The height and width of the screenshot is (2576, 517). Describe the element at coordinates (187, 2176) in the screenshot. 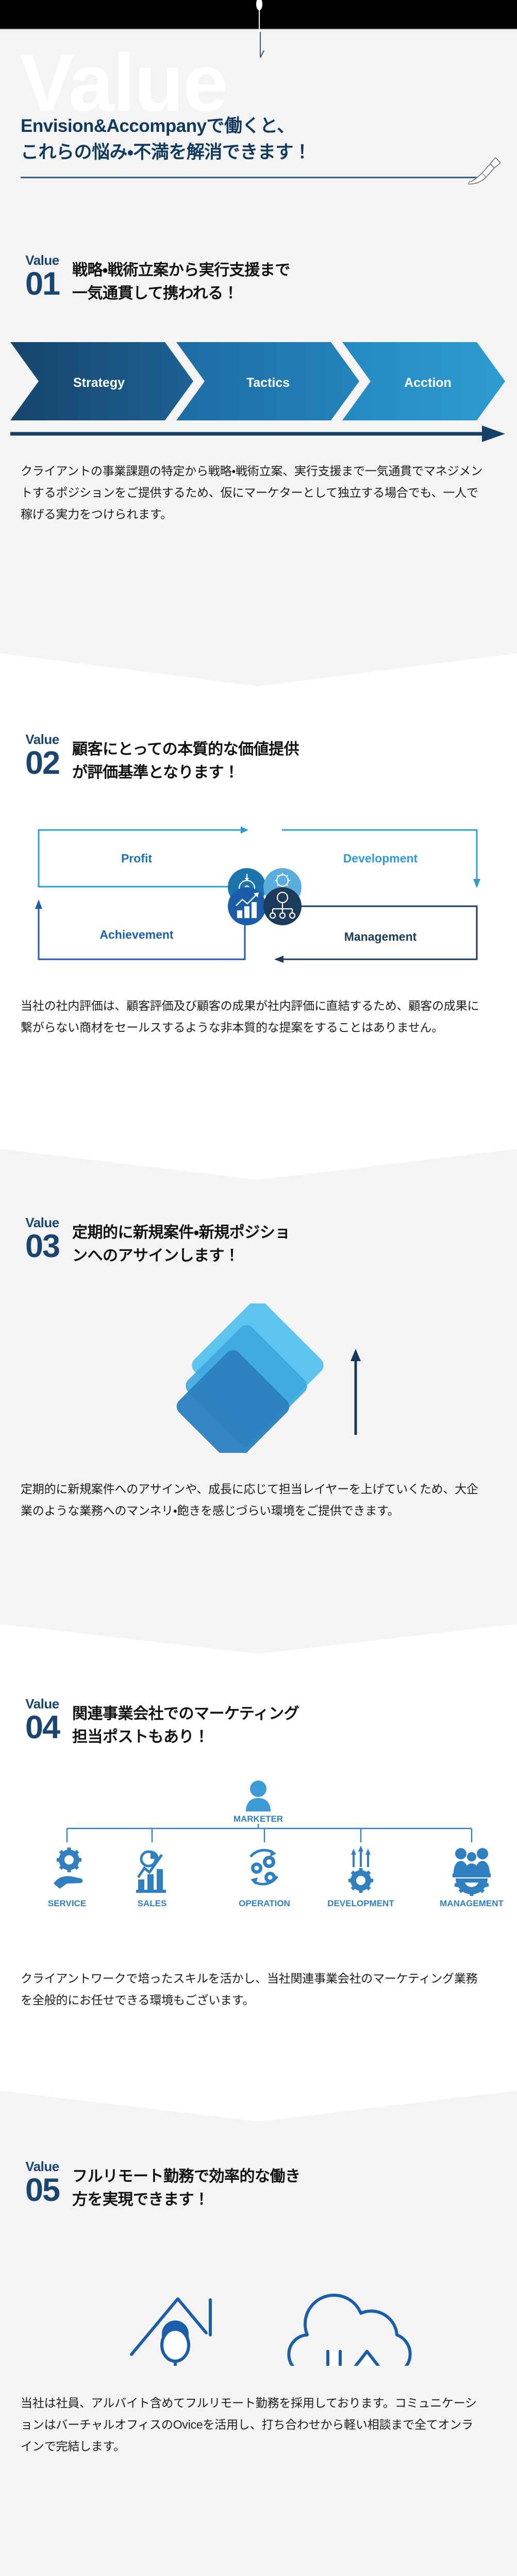

I see `value-title-line1: フルリモート勤務で効率的な働き` at that location.